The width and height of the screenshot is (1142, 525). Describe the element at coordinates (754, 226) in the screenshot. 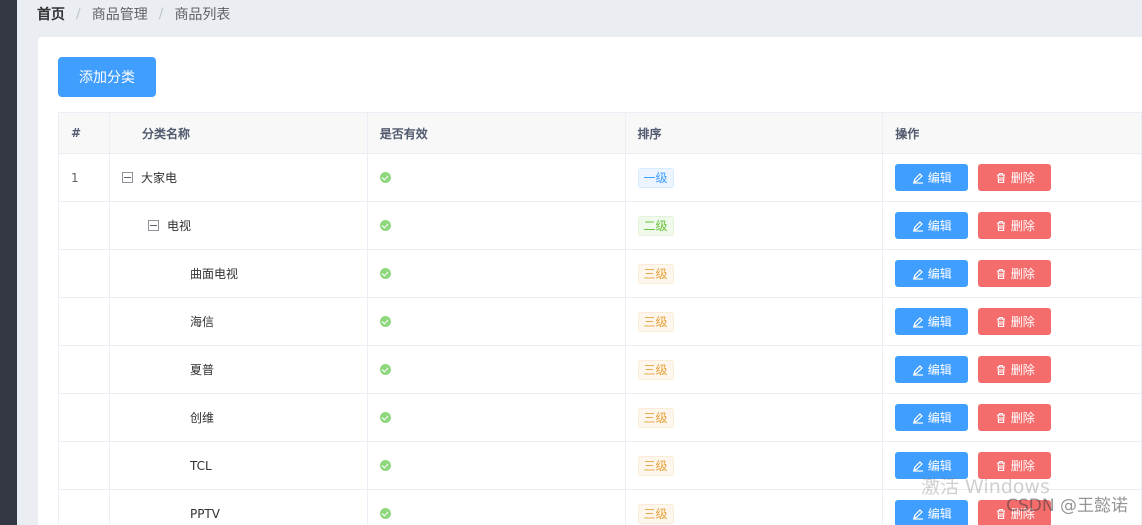

I see `sort-cell: 二级` at that location.